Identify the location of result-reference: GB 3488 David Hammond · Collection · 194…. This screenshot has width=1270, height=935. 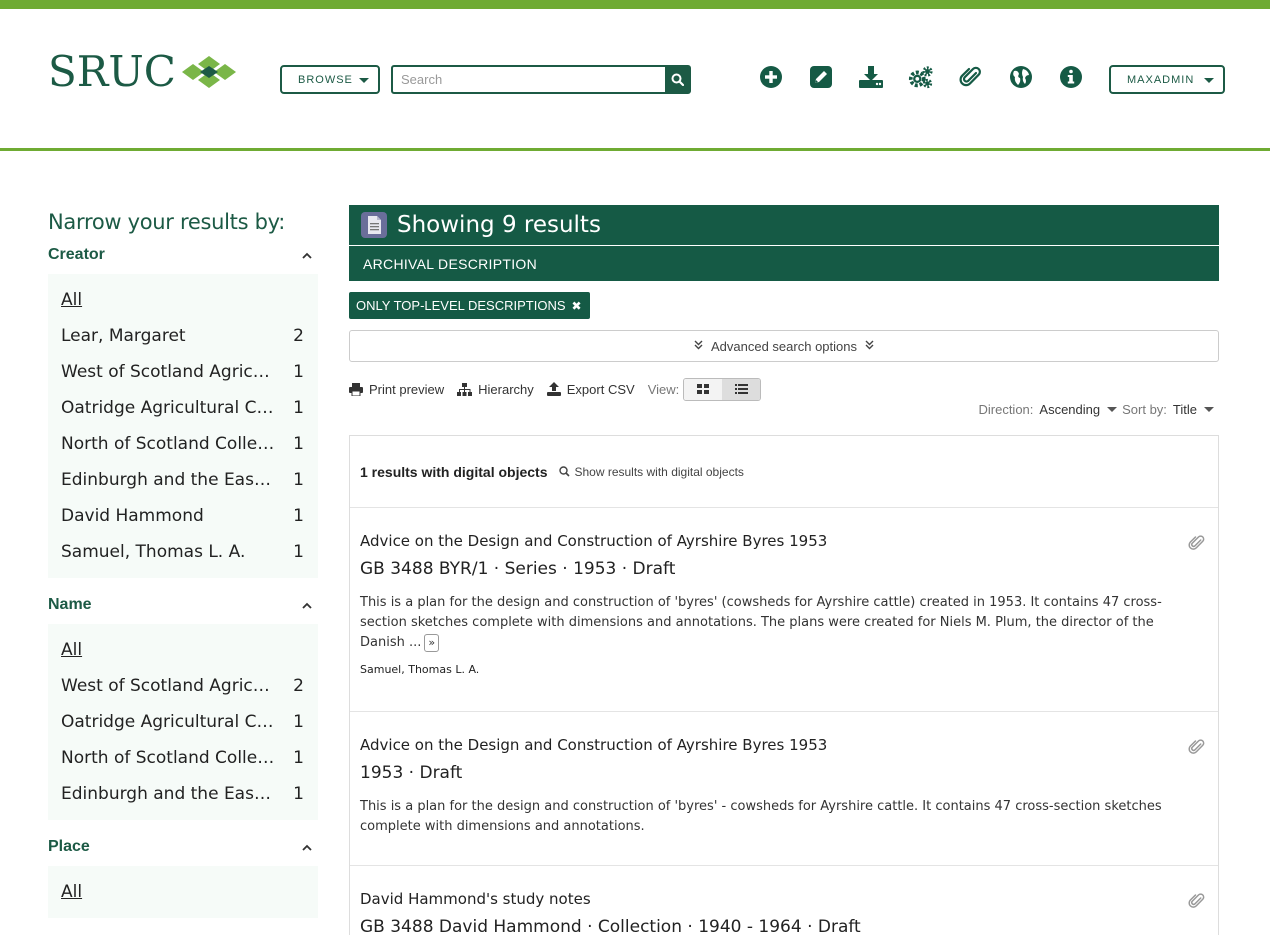
(610, 926).